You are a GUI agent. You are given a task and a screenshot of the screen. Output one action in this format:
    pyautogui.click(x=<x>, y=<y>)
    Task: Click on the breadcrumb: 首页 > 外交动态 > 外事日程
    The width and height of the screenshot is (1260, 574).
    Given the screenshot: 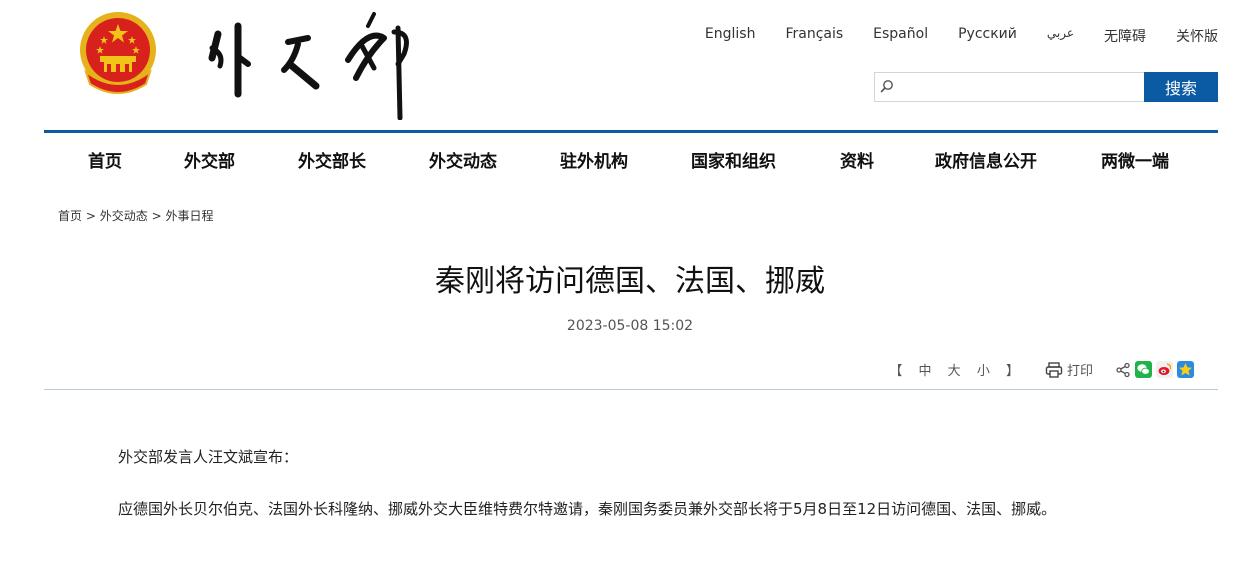 What is the action you would take?
    pyautogui.click(x=135, y=215)
    